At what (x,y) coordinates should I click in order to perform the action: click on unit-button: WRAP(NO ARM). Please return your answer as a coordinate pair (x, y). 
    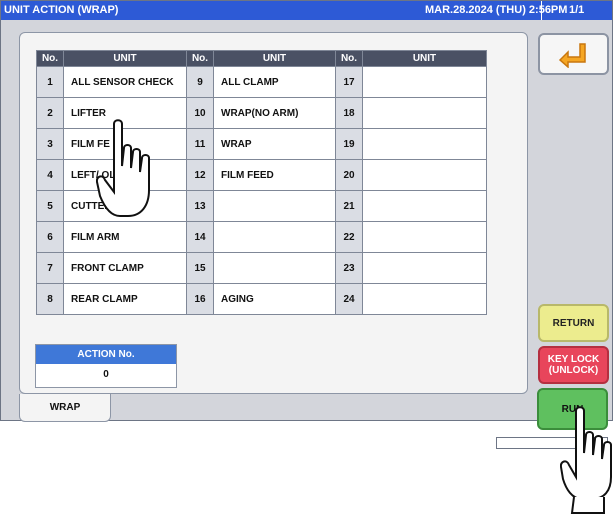
    Looking at the image, I should click on (274, 113).